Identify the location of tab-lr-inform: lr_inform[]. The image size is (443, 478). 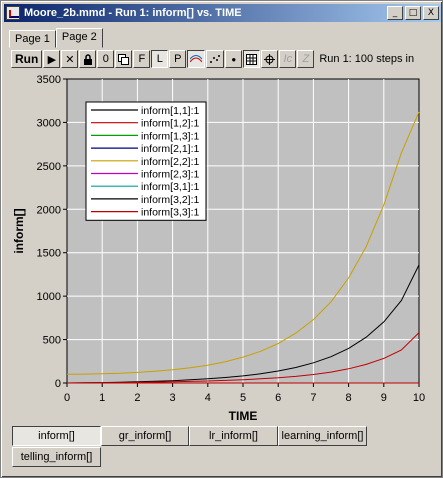
(233, 436).